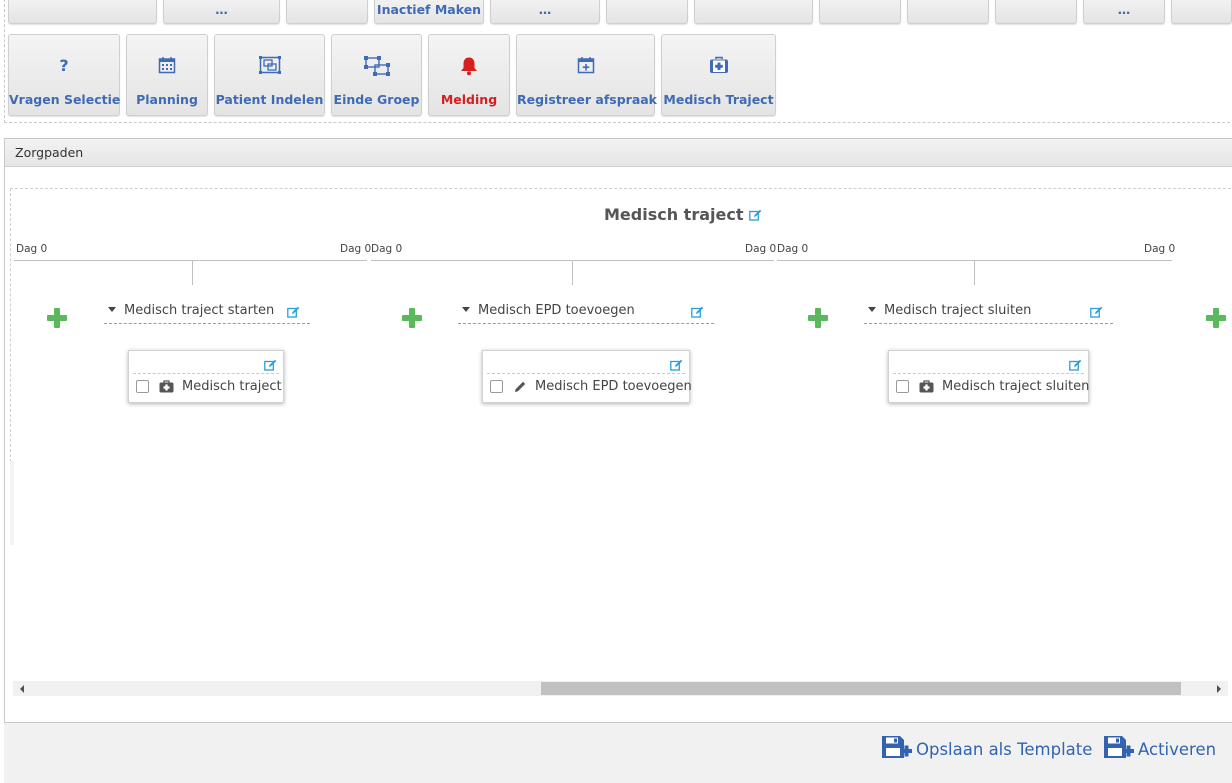 Image resolution: width=1232 pixels, height=783 pixels. Describe the element at coordinates (269, 99) in the screenshot. I see `patient-indelen-label: Patient Indelen` at that location.